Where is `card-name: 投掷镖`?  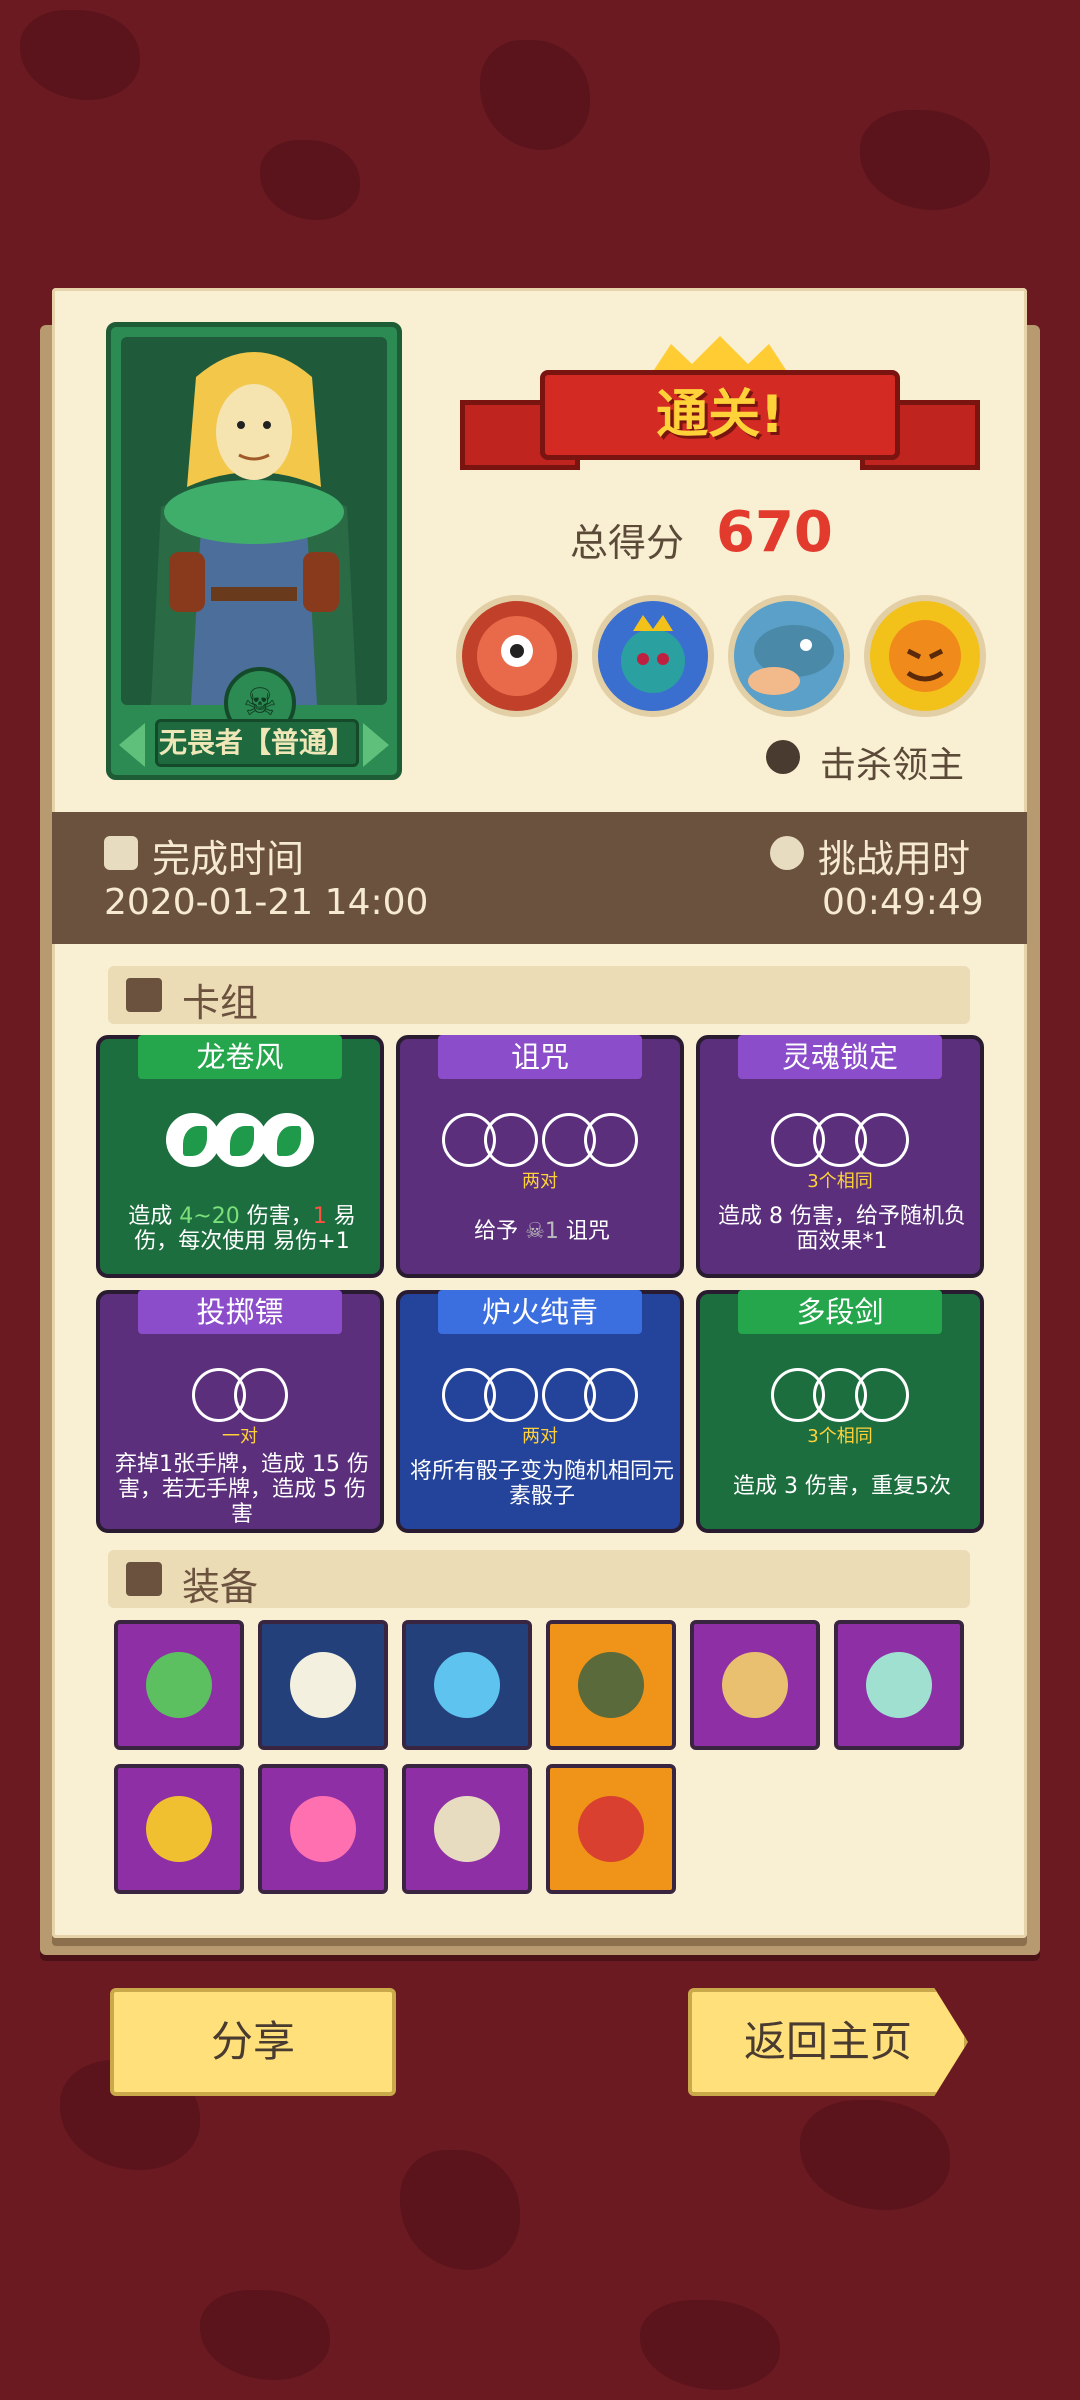 card-name: 投掷镖 is located at coordinates (240, 1312).